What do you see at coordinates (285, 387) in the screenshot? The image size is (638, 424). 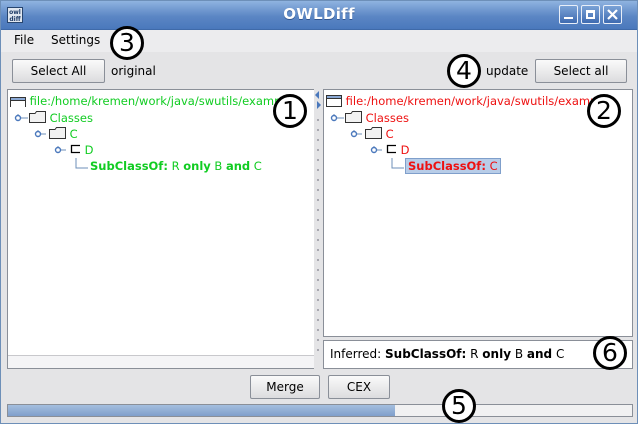 I see `merge-button: Merge` at bounding box center [285, 387].